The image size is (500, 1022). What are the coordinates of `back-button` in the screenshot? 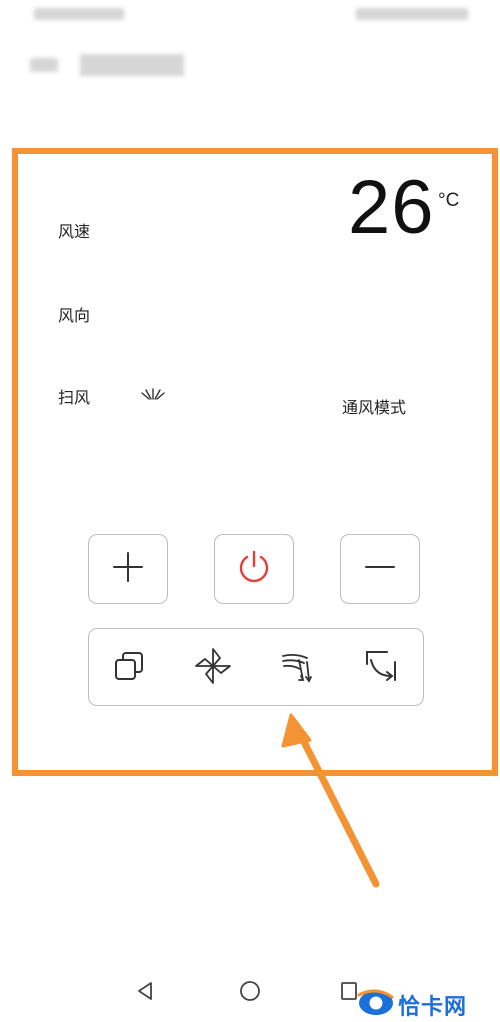 It's located at (145, 993).